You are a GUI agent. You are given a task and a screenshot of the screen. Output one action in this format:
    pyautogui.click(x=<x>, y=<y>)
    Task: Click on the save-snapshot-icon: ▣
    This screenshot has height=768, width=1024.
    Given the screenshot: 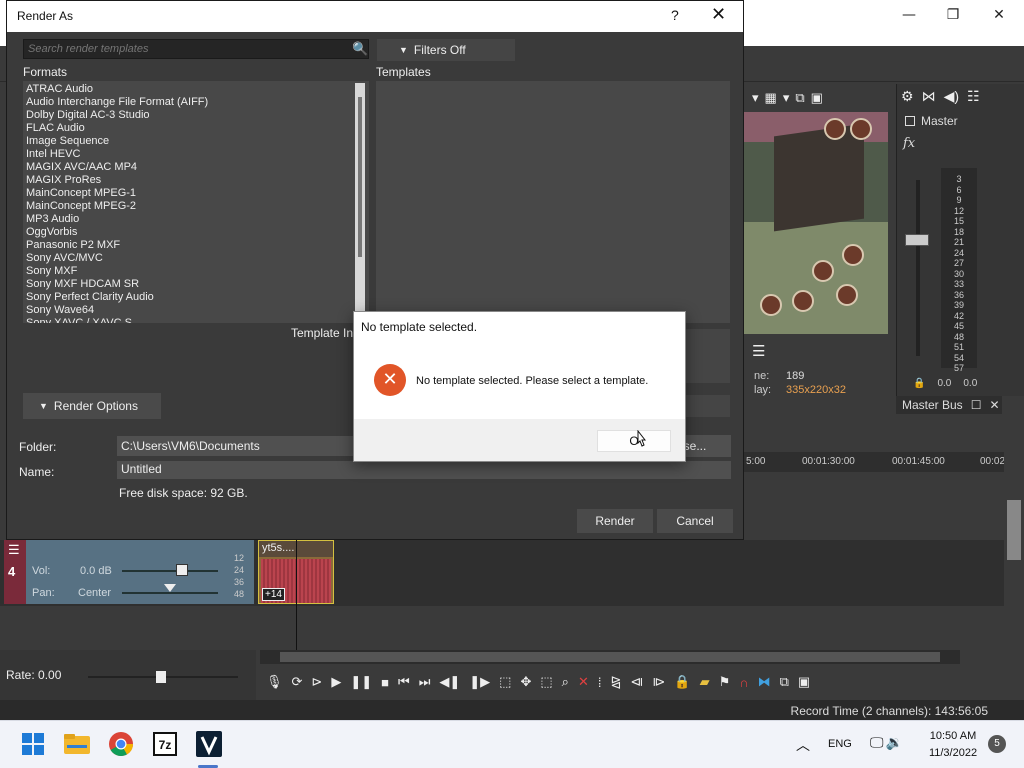 What is the action you would take?
    pyautogui.click(x=817, y=98)
    